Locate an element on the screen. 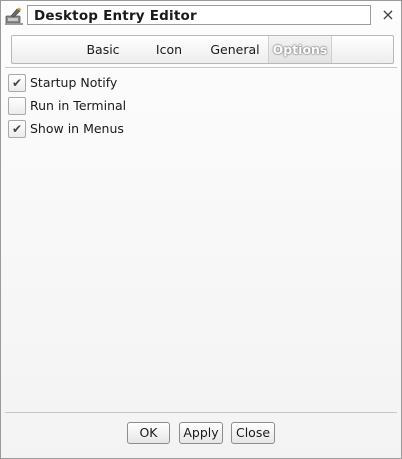 This screenshot has height=459, width=402. tab-general: General is located at coordinates (235, 49).